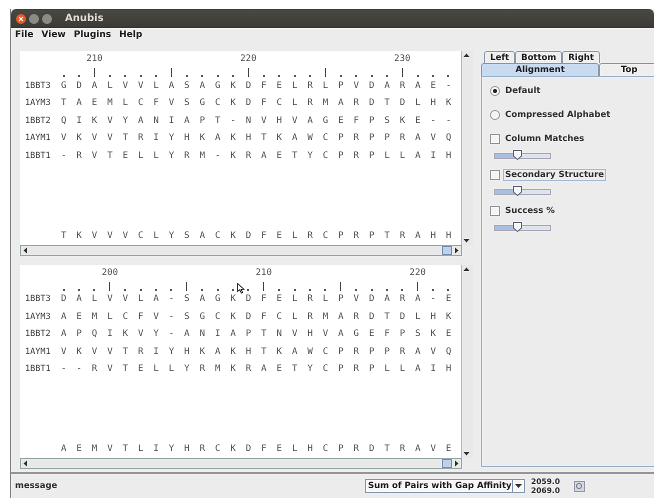 The height and width of the screenshot is (498, 654). What do you see at coordinates (257, 369) in the screenshot?
I see `sequence-residues: - - R V T E L L Y R M K R A E T Y C P R P L L A I H` at bounding box center [257, 369].